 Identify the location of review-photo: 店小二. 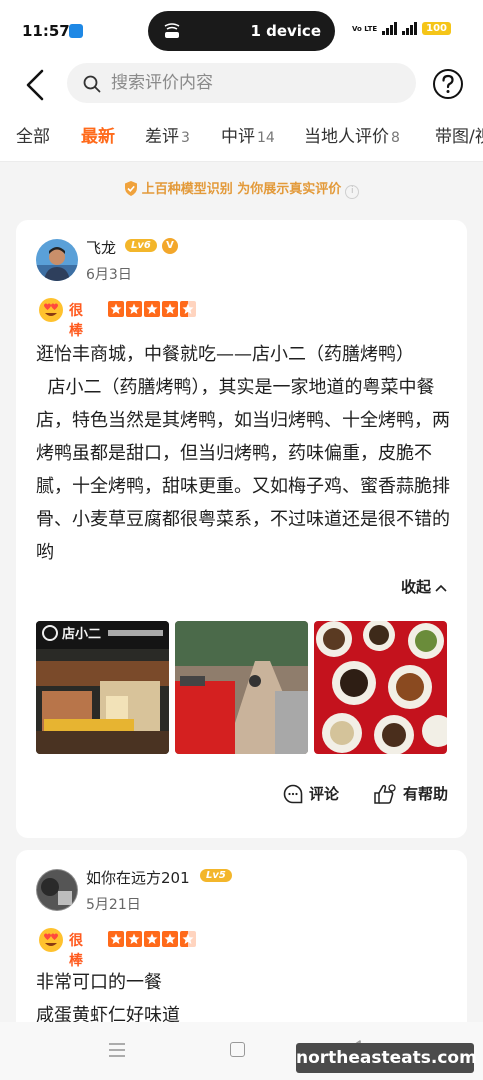
(102, 687).